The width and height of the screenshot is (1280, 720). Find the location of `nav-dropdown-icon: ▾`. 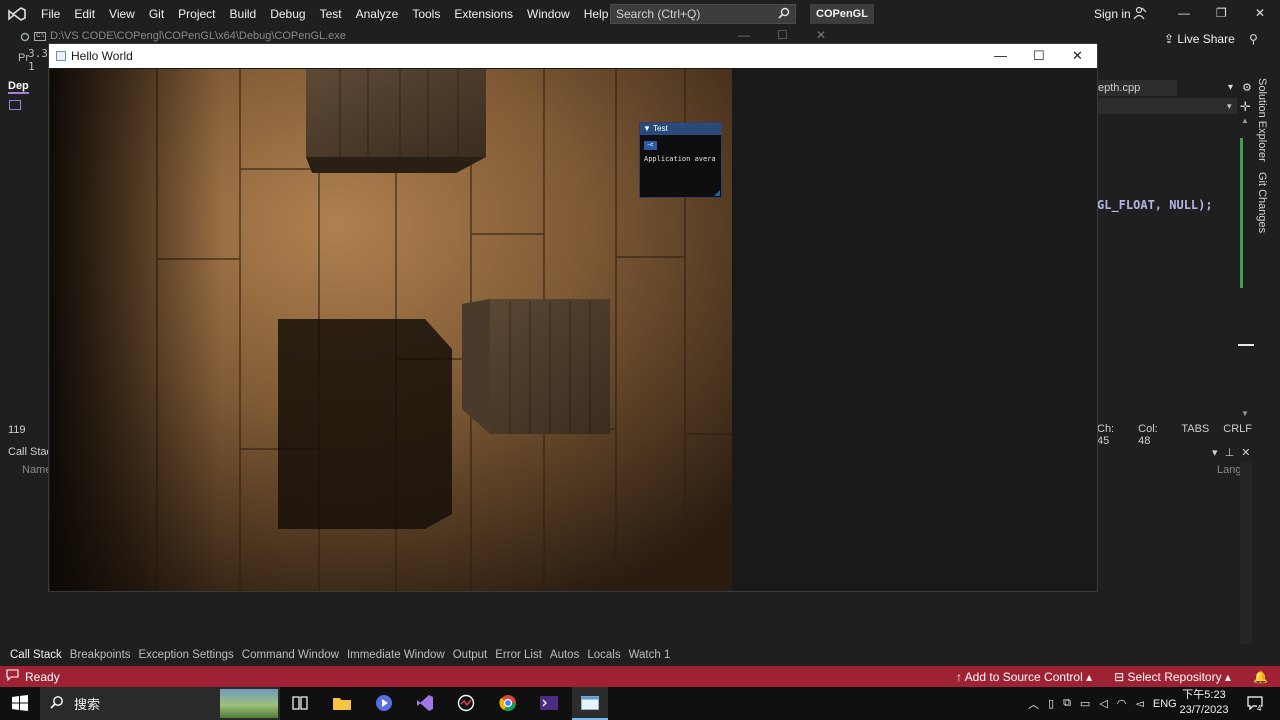

nav-dropdown-icon: ▾ is located at coordinates (1229, 106).